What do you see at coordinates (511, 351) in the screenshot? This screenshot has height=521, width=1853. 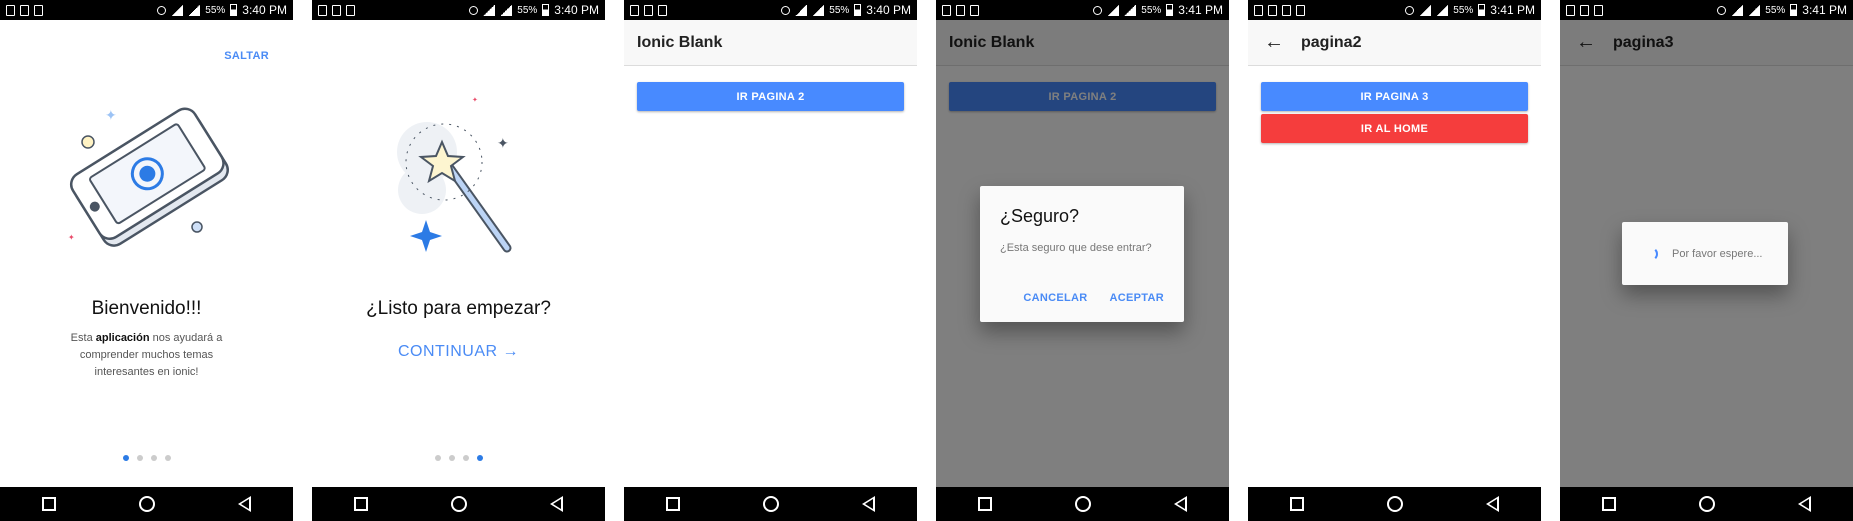 I see `arrow-right-icon: →` at bounding box center [511, 351].